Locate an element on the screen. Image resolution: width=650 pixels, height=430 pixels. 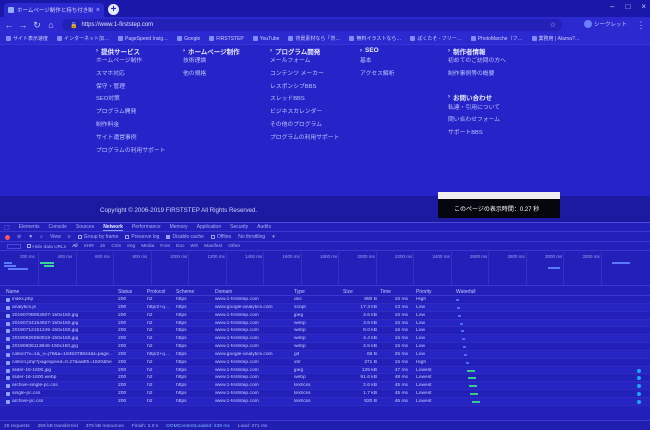
filter-img: Img is located at coordinates (131, 246).